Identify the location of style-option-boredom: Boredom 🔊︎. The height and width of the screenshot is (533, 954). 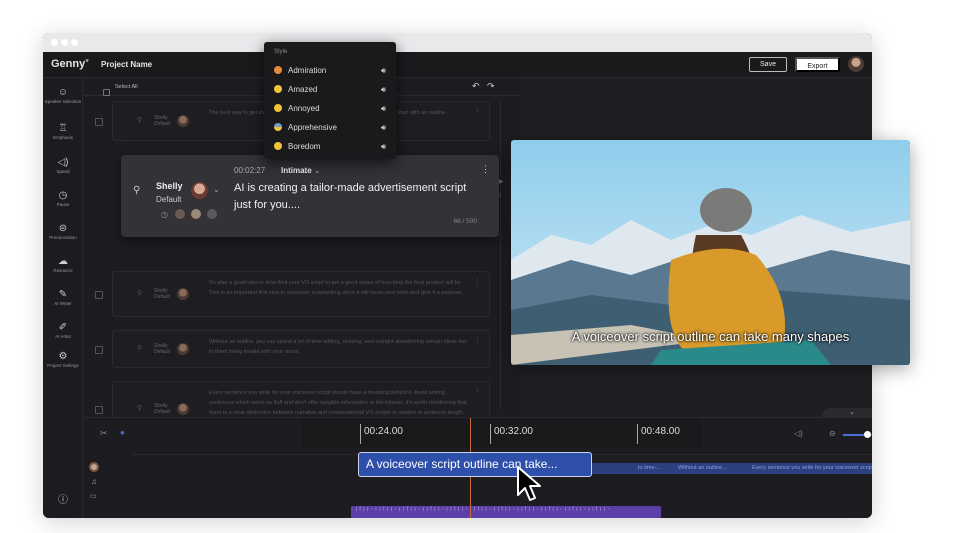
(330, 147).